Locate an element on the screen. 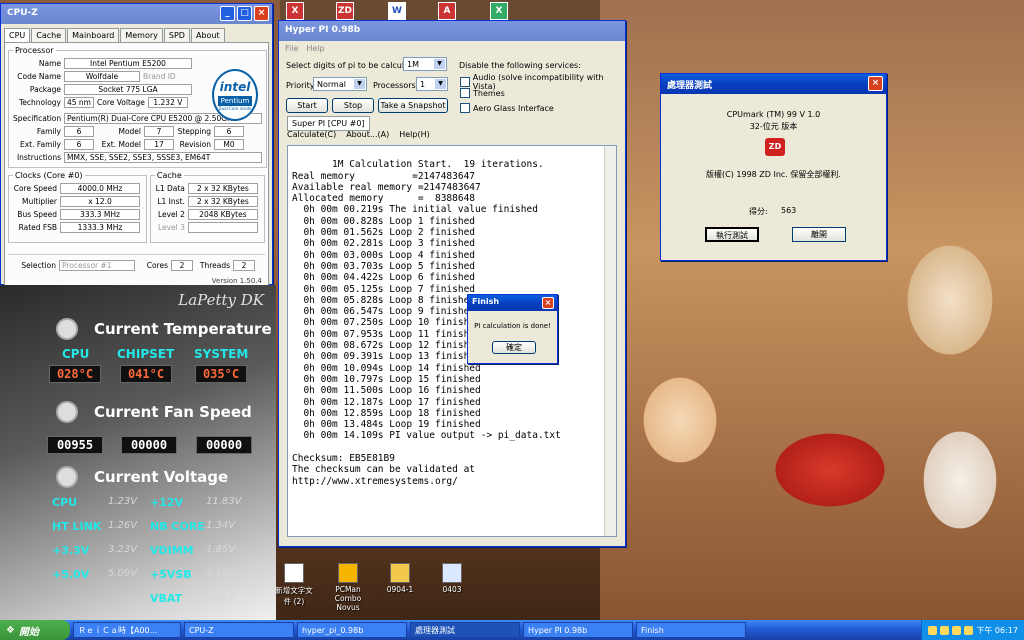 The height and width of the screenshot is (640, 1024). version-label: Version 1.50.4 is located at coordinates (236, 281).